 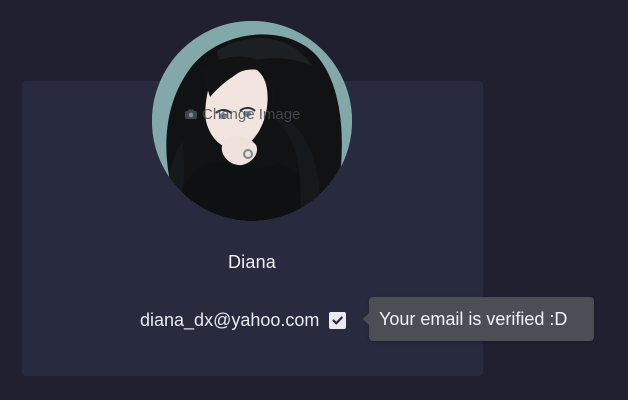 What do you see at coordinates (252, 262) in the screenshot?
I see `profile-name: Diana` at bounding box center [252, 262].